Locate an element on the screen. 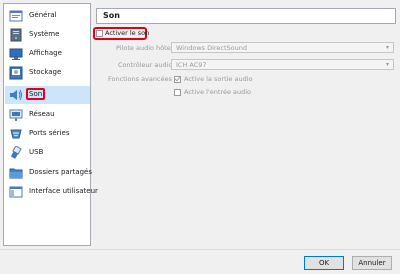 This screenshot has height=274, width=400. shared-folders-icon is located at coordinates (16, 173).